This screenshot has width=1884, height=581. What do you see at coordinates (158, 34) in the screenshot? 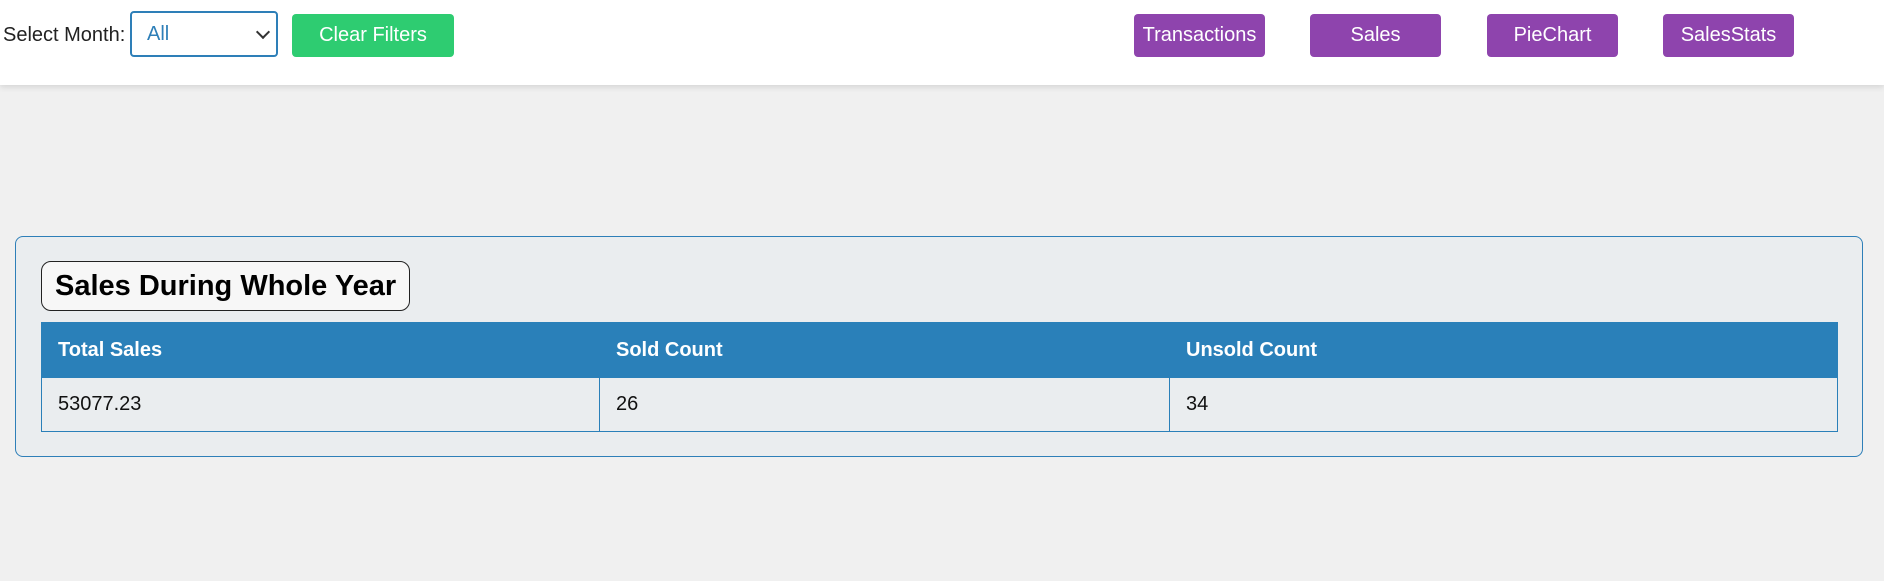
I see `month-select-value: All` at bounding box center [158, 34].